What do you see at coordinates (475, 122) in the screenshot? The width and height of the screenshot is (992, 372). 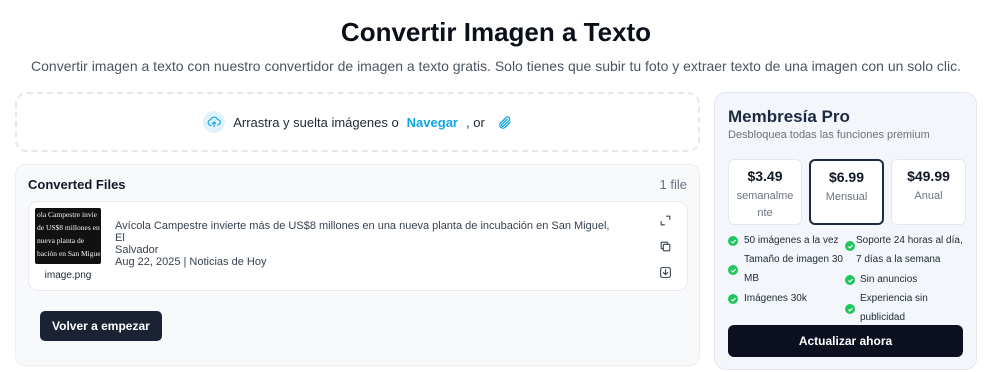 I see `dropzone-suffix: , or` at bounding box center [475, 122].